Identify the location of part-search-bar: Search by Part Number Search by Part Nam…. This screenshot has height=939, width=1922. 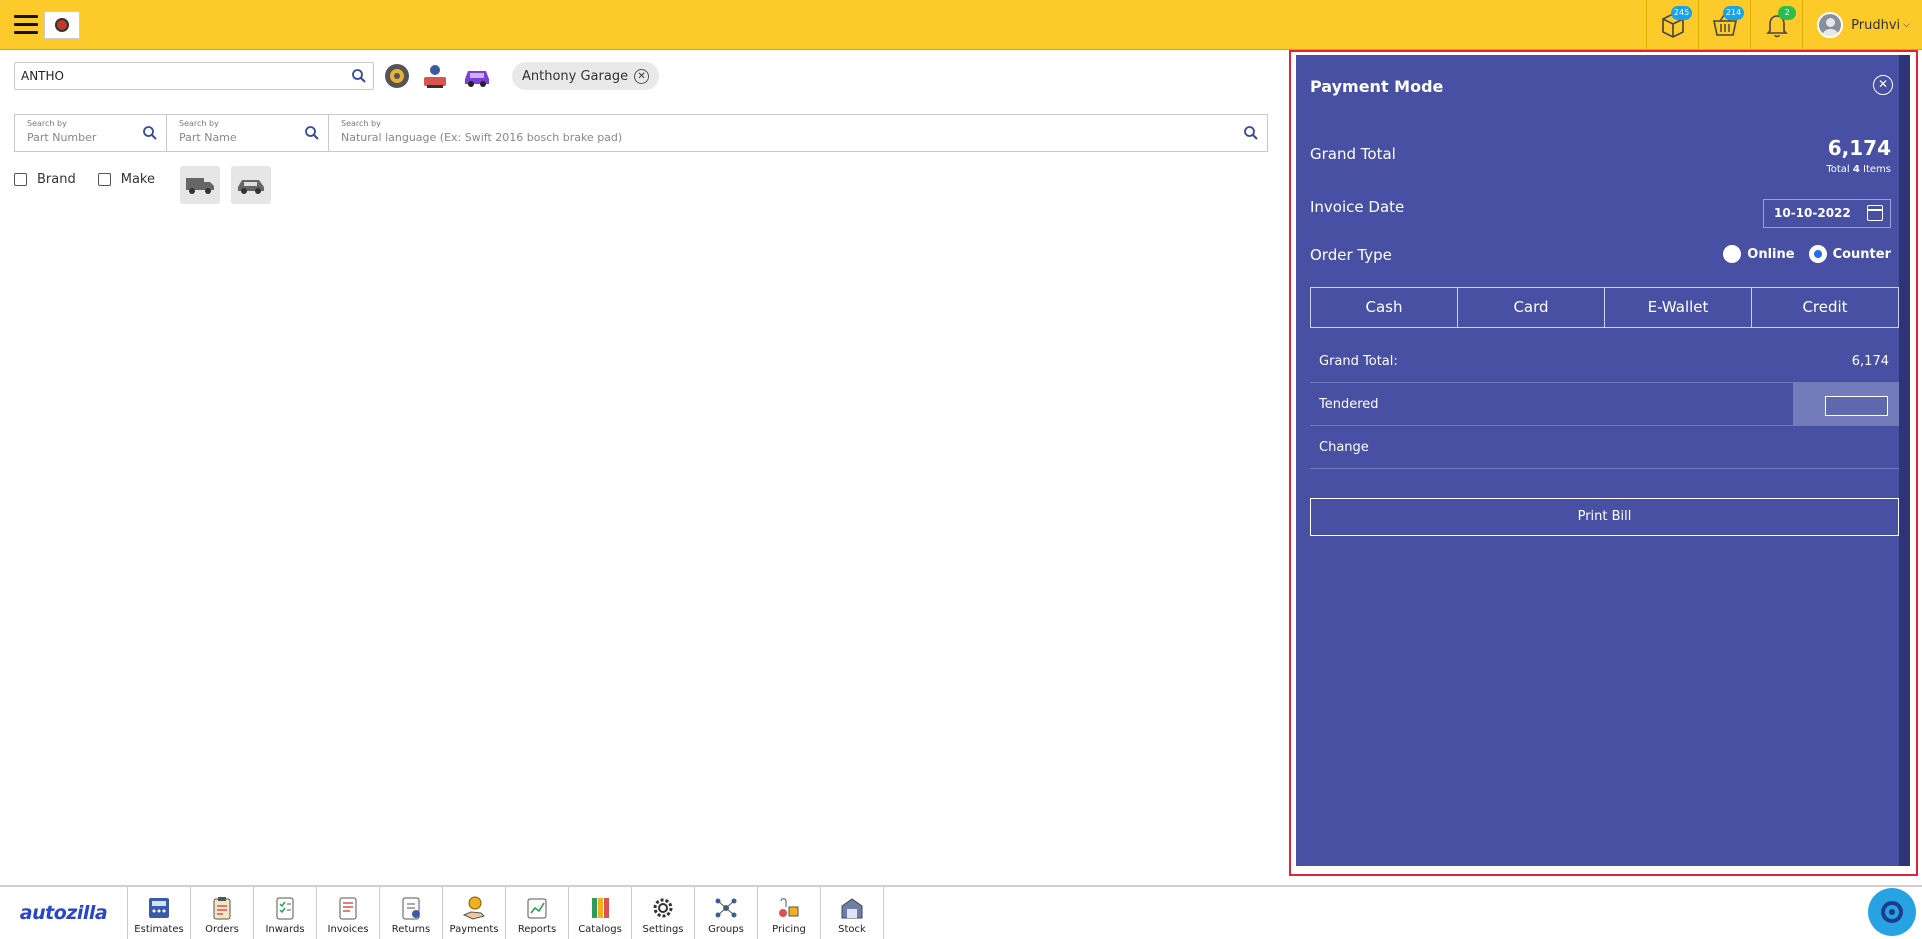
(641, 133).